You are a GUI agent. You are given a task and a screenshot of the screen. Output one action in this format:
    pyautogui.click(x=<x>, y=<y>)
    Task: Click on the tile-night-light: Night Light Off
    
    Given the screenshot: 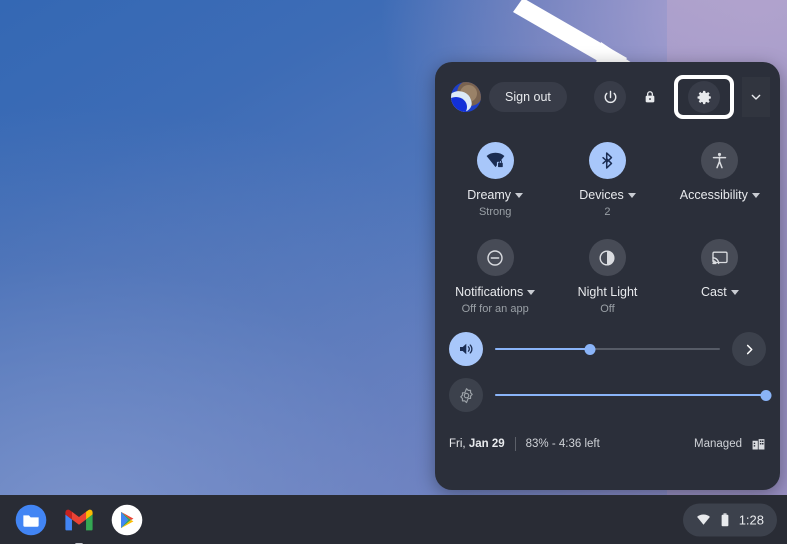 What is the action you would take?
    pyautogui.click(x=607, y=279)
    